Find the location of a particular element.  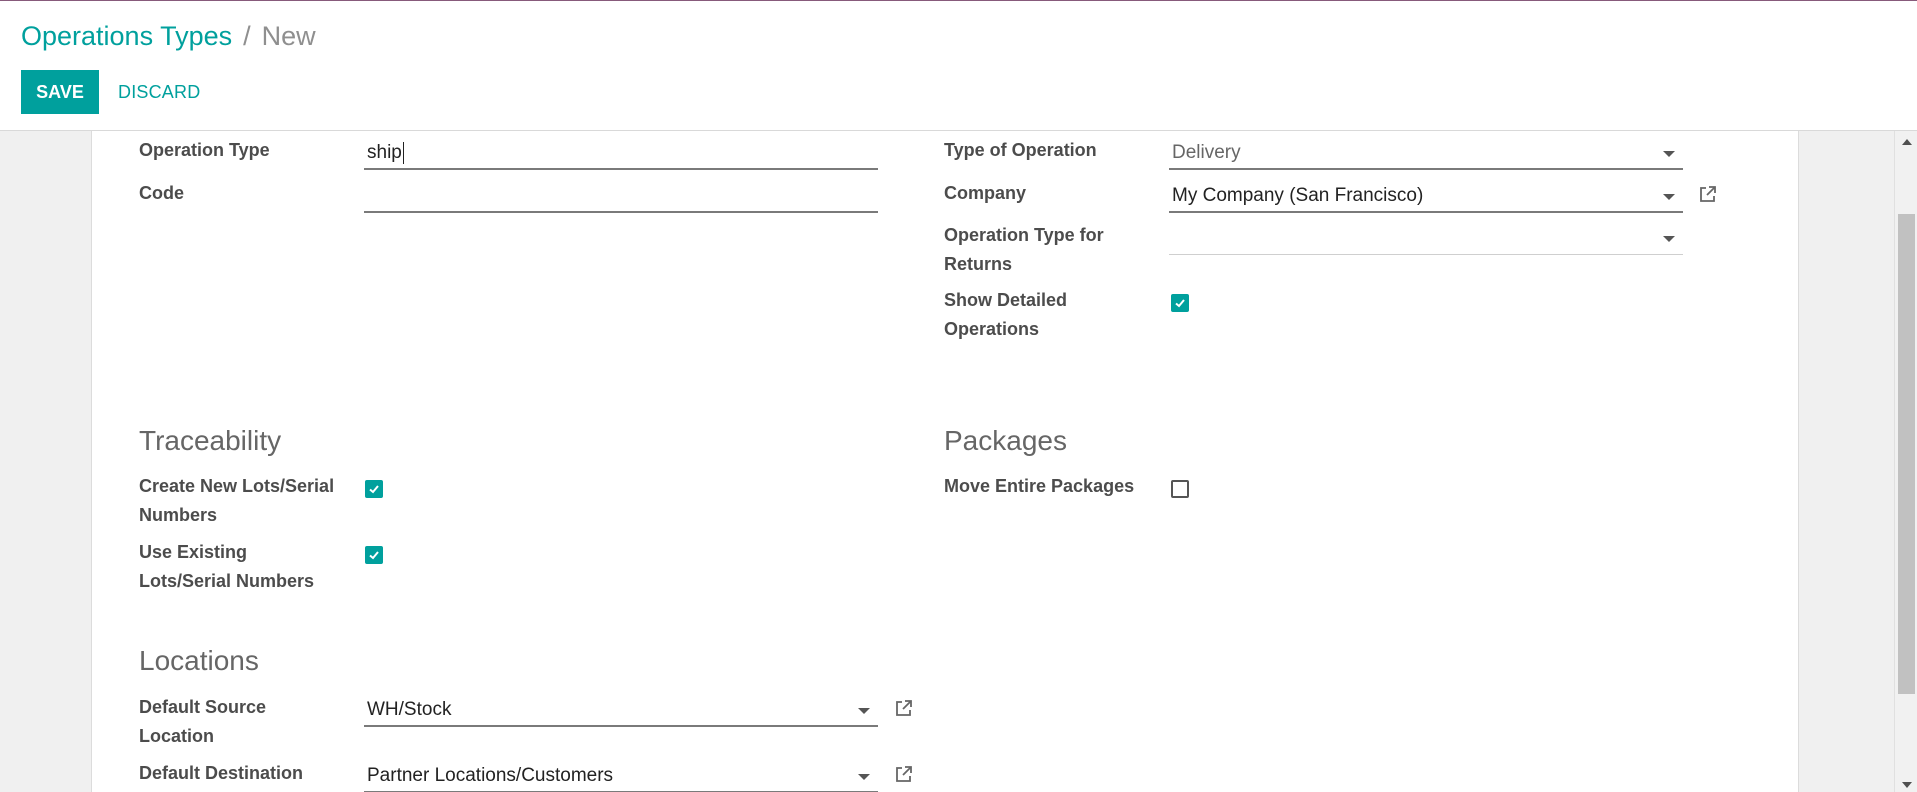

company-value: My Company (San Francisco) is located at coordinates (1298, 195).